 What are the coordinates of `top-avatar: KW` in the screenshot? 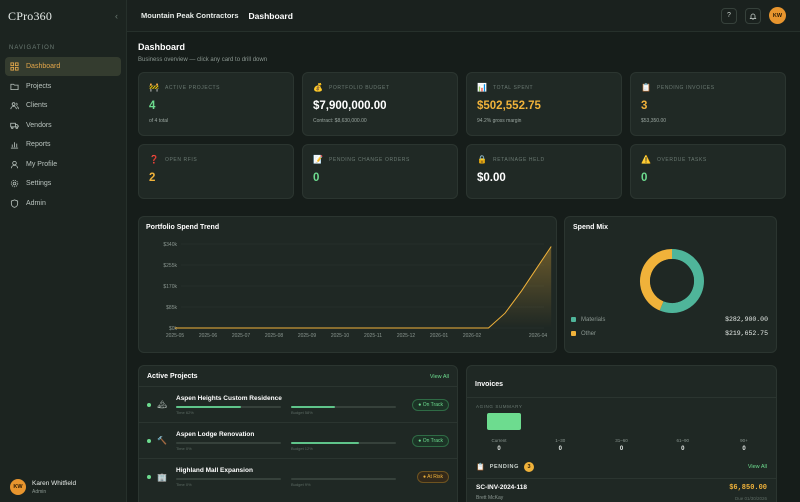 It's located at (777, 15).